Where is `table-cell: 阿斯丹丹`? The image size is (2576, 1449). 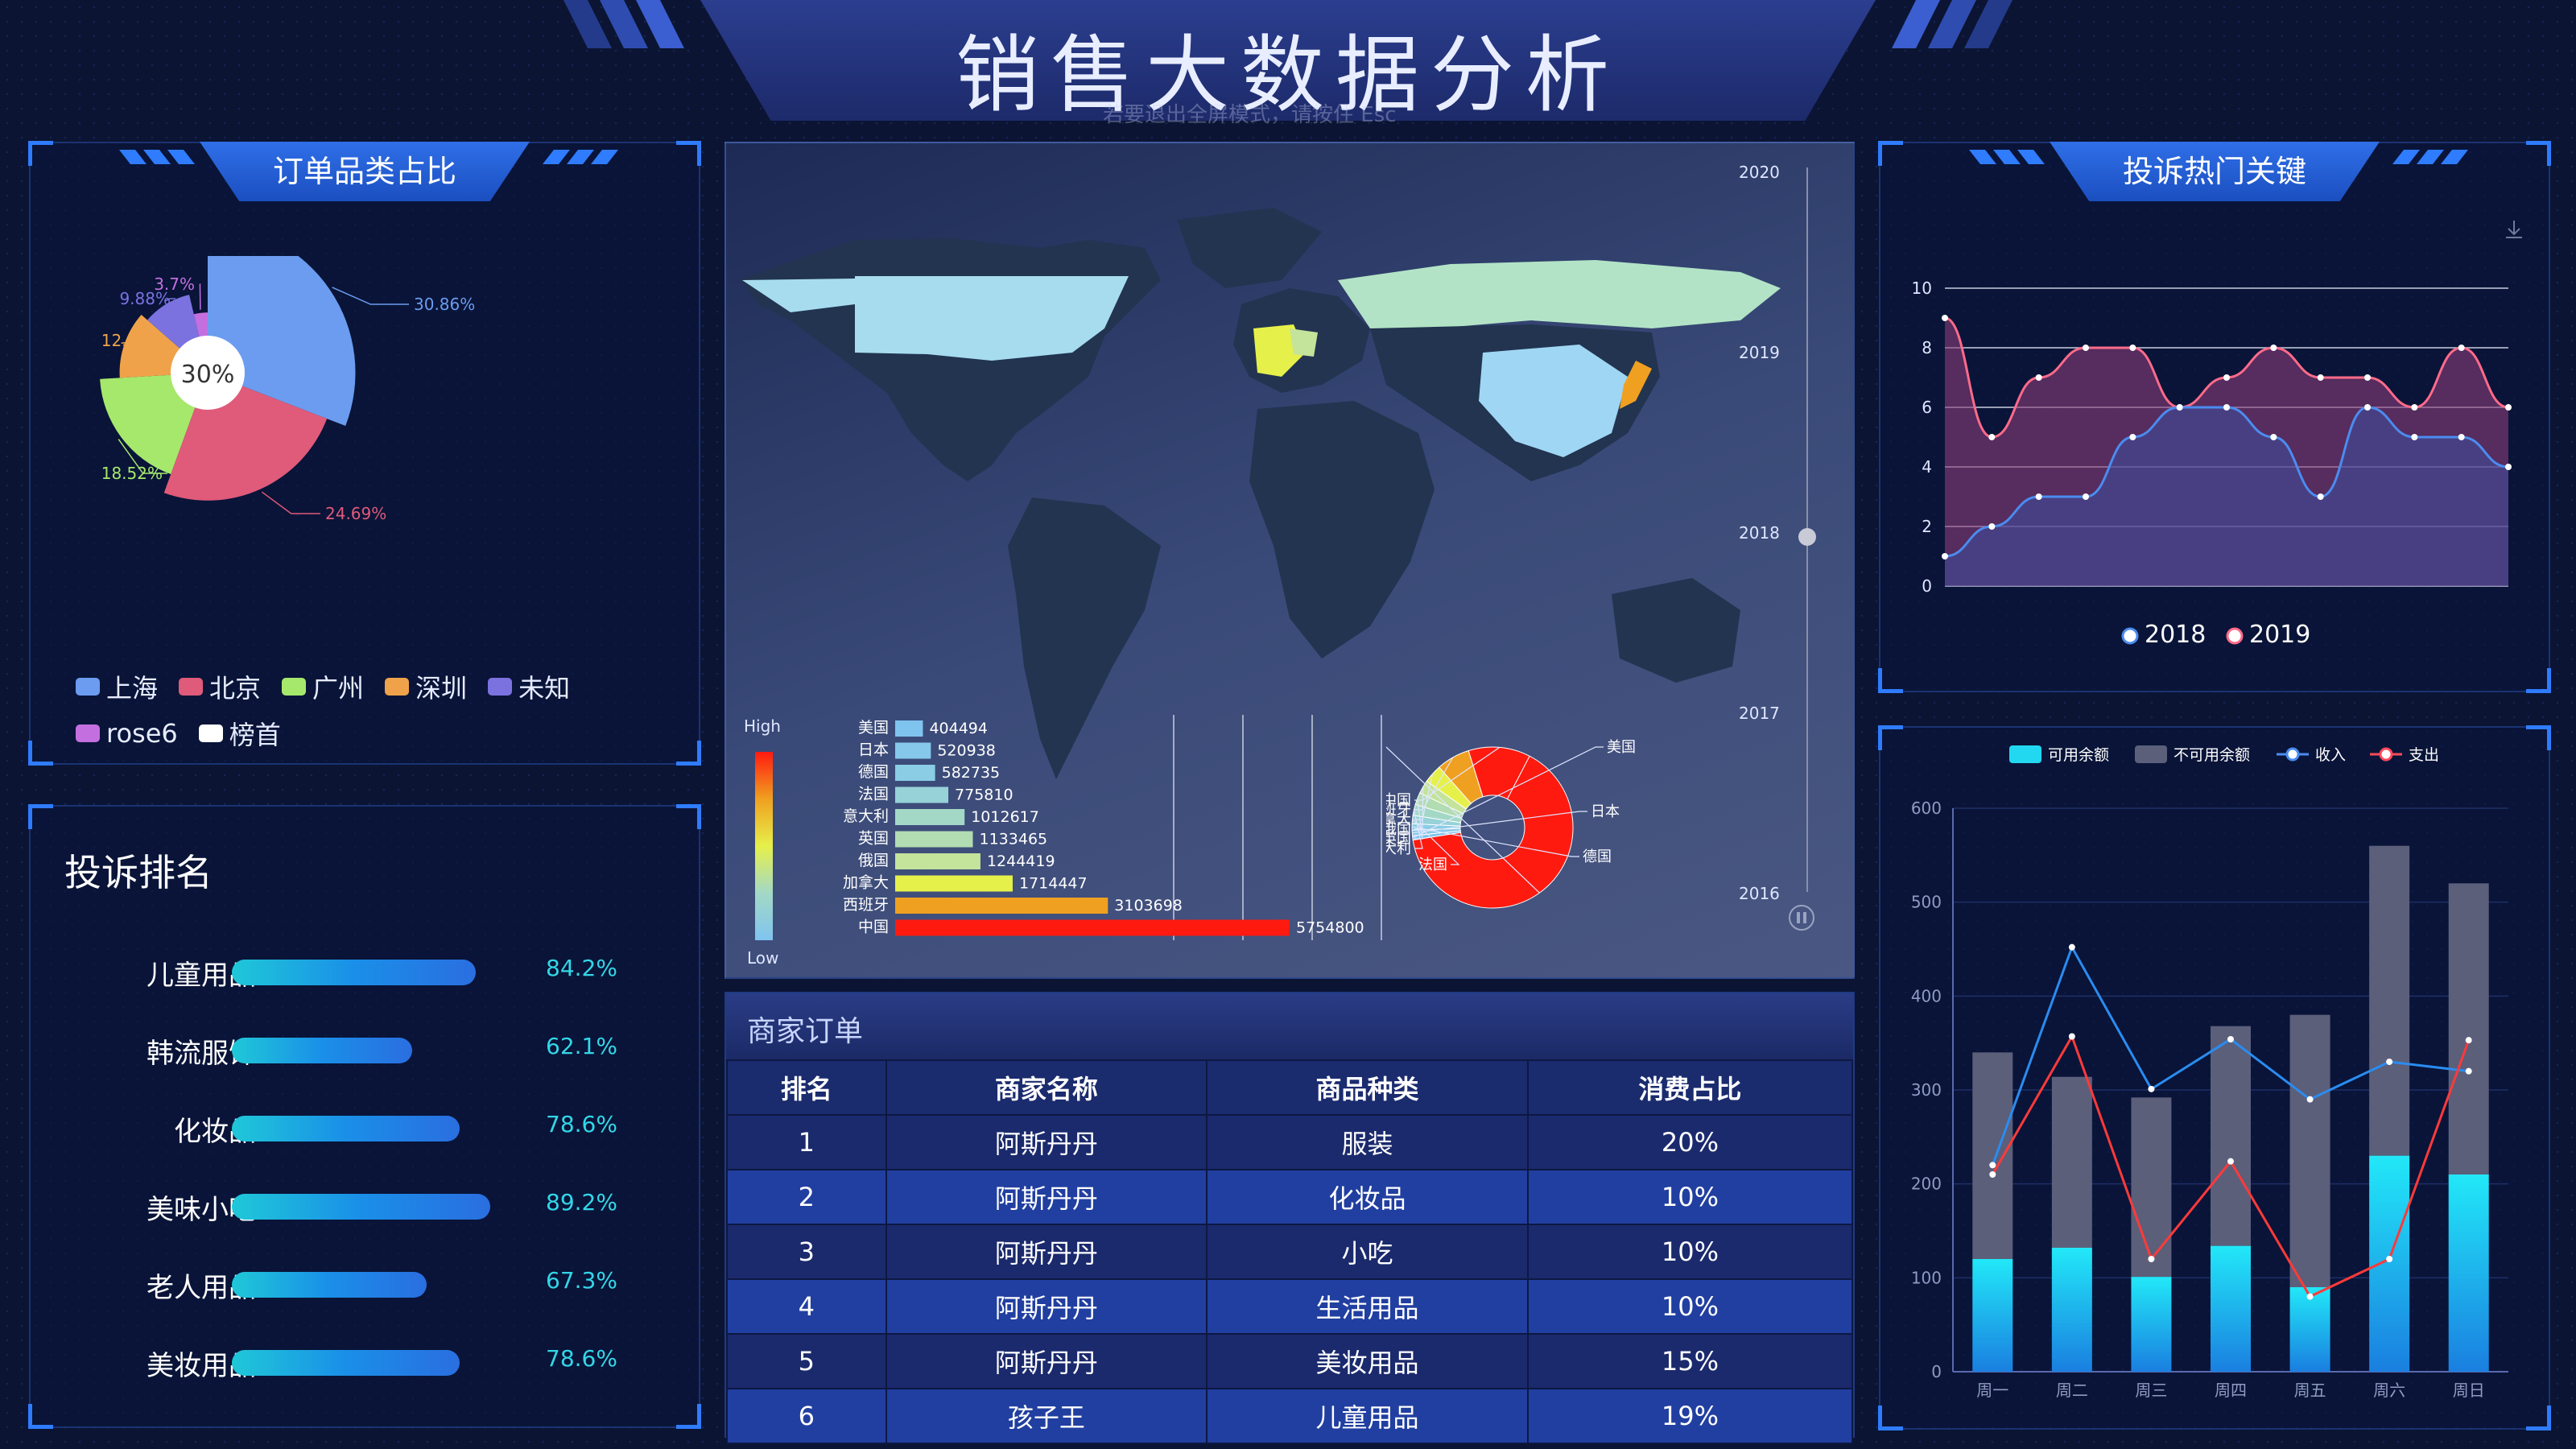
table-cell: 阿斯丹丹 is located at coordinates (1046, 1197).